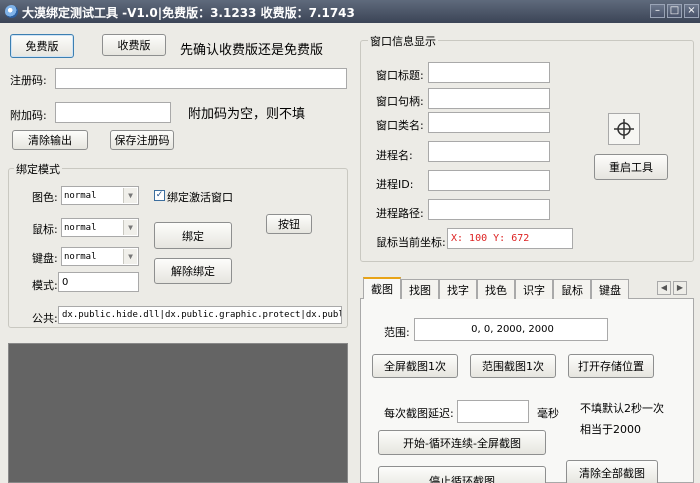 The image size is (700, 483). What do you see at coordinates (397, 332) in the screenshot?
I see `range-label: 范围:` at bounding box center [397, 332].